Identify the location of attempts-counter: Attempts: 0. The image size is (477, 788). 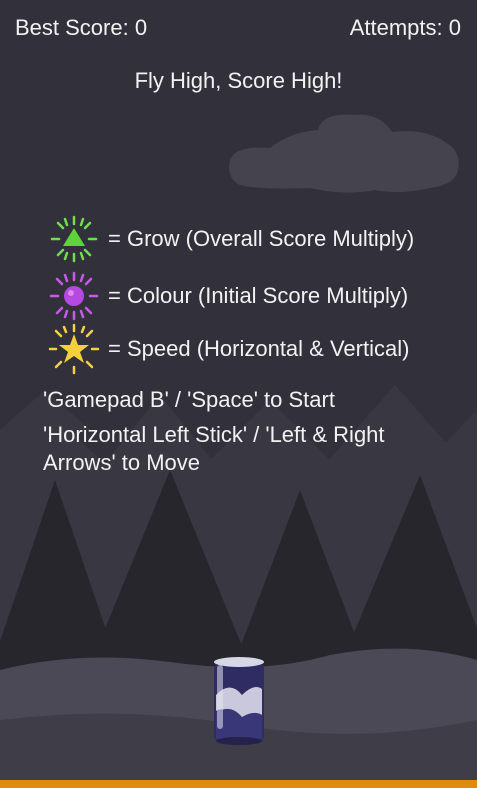
(405, 27).